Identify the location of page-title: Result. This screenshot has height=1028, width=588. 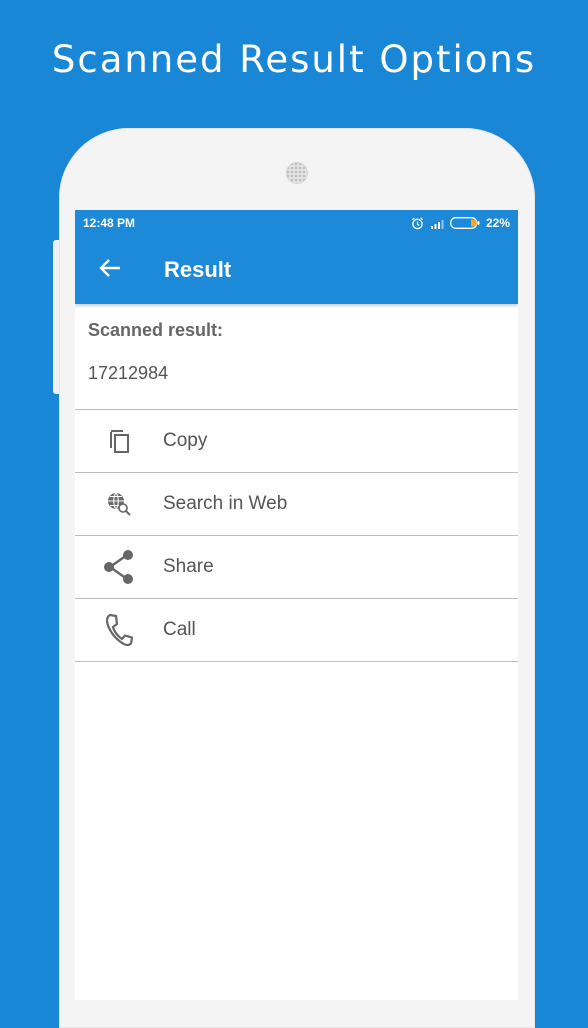
(198, 269).